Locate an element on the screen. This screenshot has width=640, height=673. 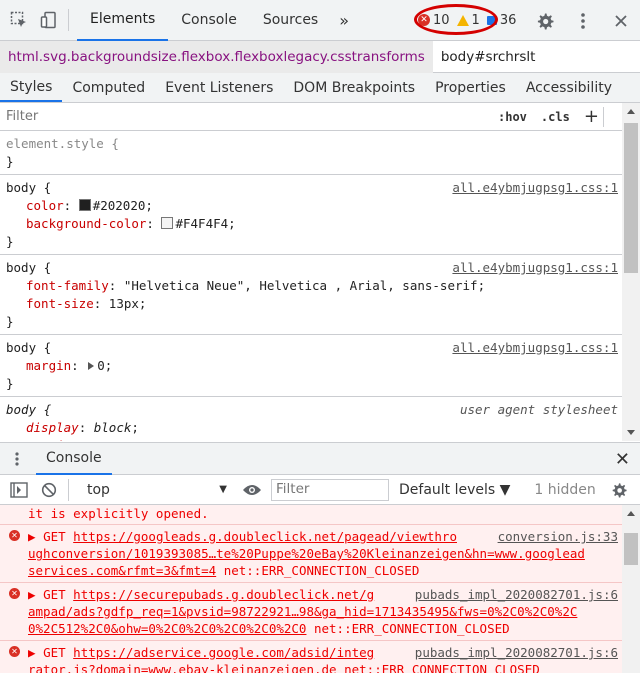
property-value: #F4F4F4 is located at coordinates (202, 223).